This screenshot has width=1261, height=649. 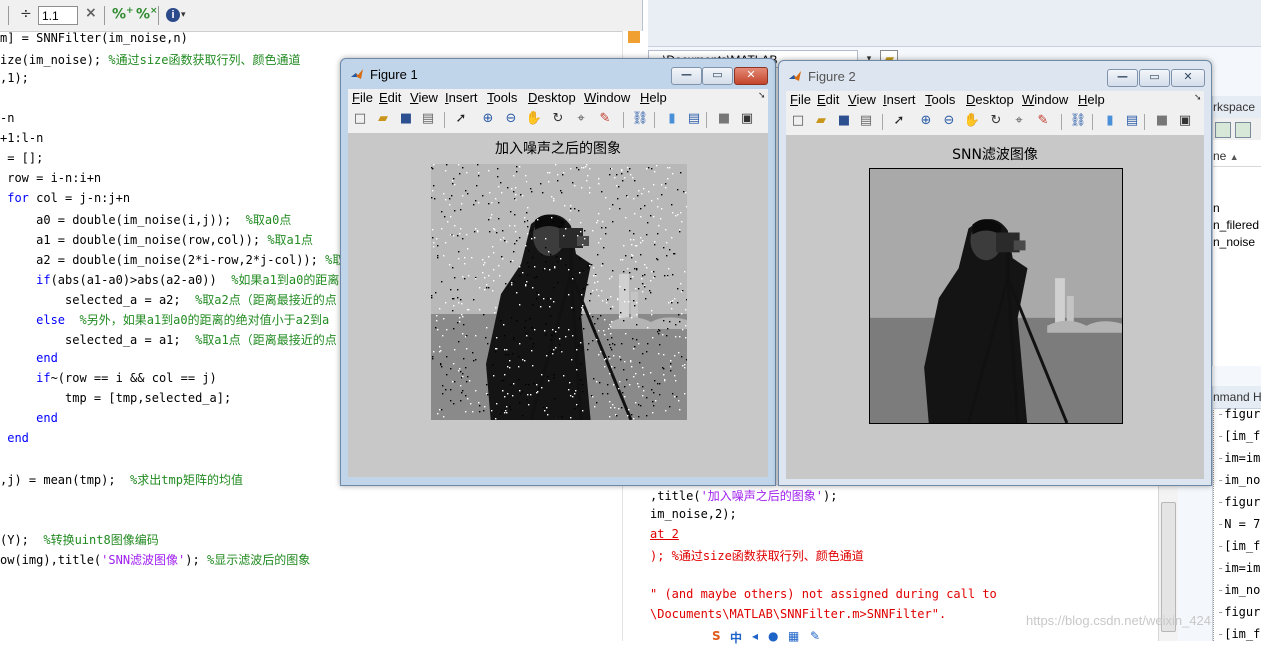 What do you see at coordinates (121, 481) in the screenshot?
I see `code-line: ,j) = mean(tmp); %求出tmp矩阵的均值` at bounding box center [121, 481].